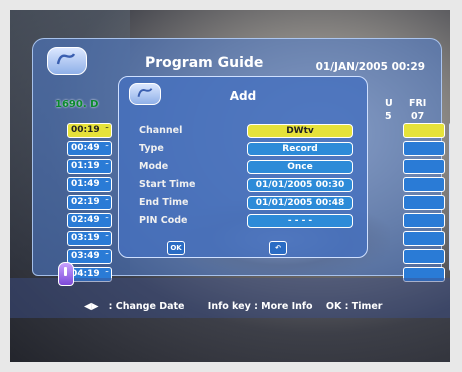  Describe the element at coordinates (418, 116) in the screenshot. I see `day-date: 07` at that location.